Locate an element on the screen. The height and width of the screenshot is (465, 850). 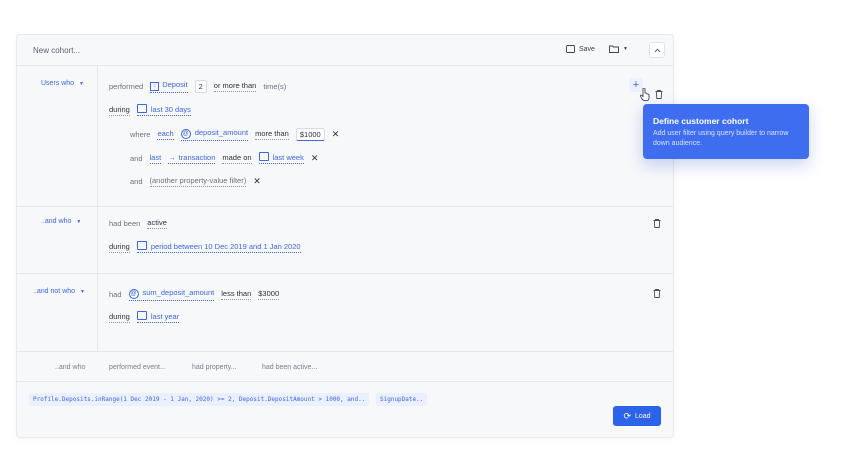
tooltip-title: Define customer cohort is located at coordinates (701, 121).